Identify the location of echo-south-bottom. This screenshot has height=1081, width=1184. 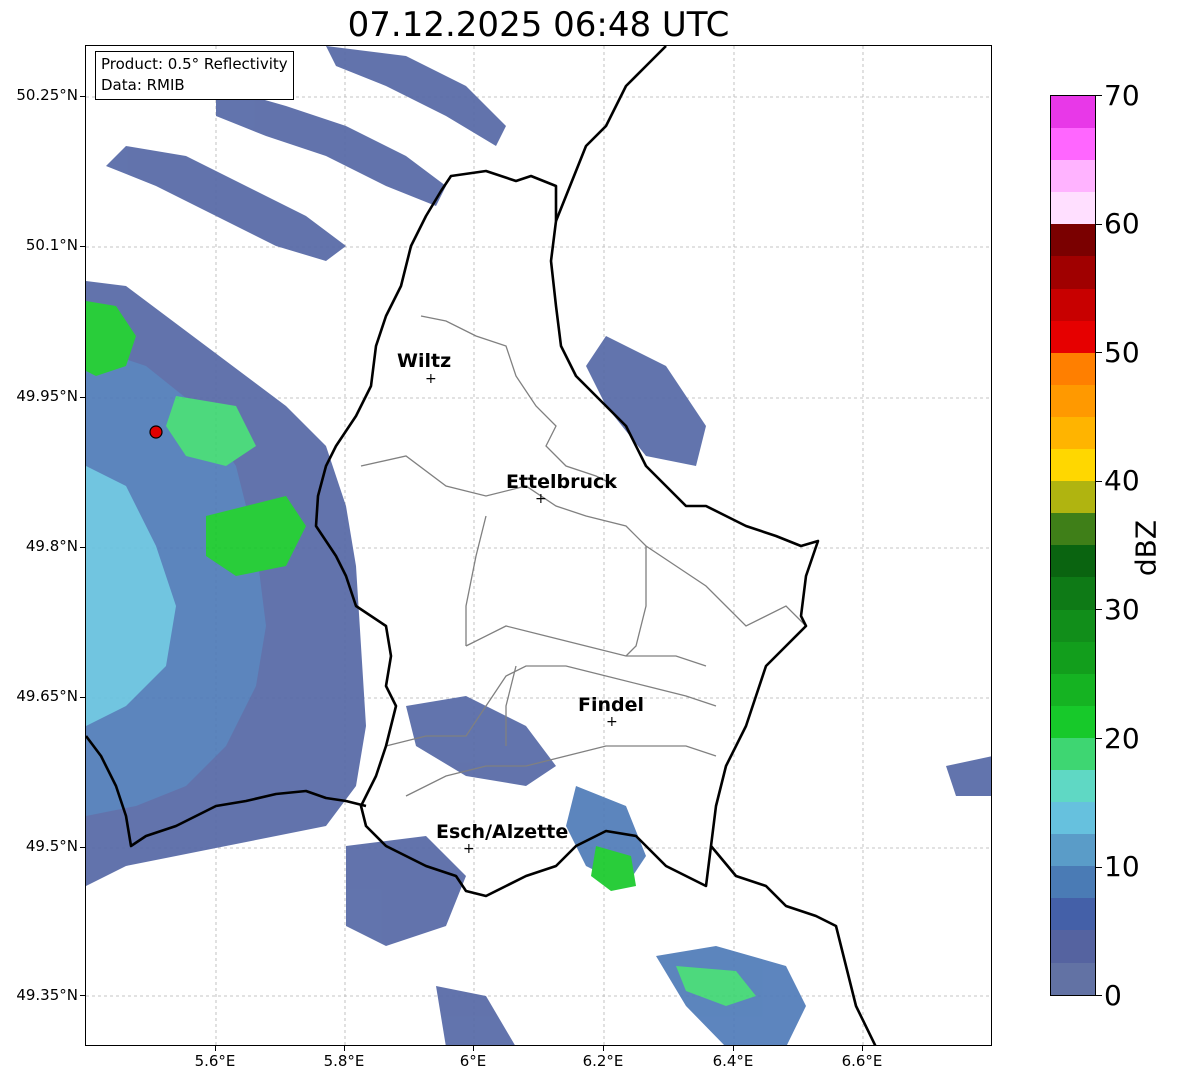
(475, 1015).